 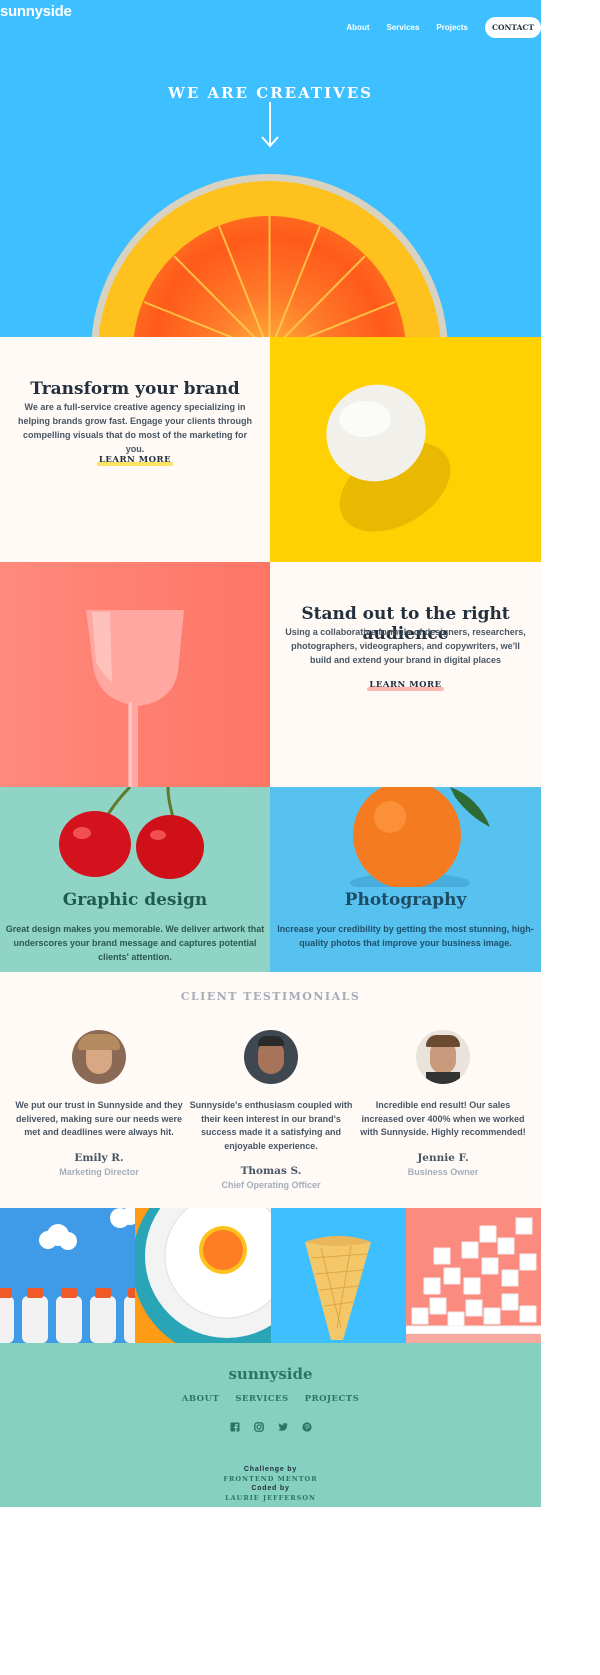 I want to click on nav-projects: Projects, so click(x=452, y=27).